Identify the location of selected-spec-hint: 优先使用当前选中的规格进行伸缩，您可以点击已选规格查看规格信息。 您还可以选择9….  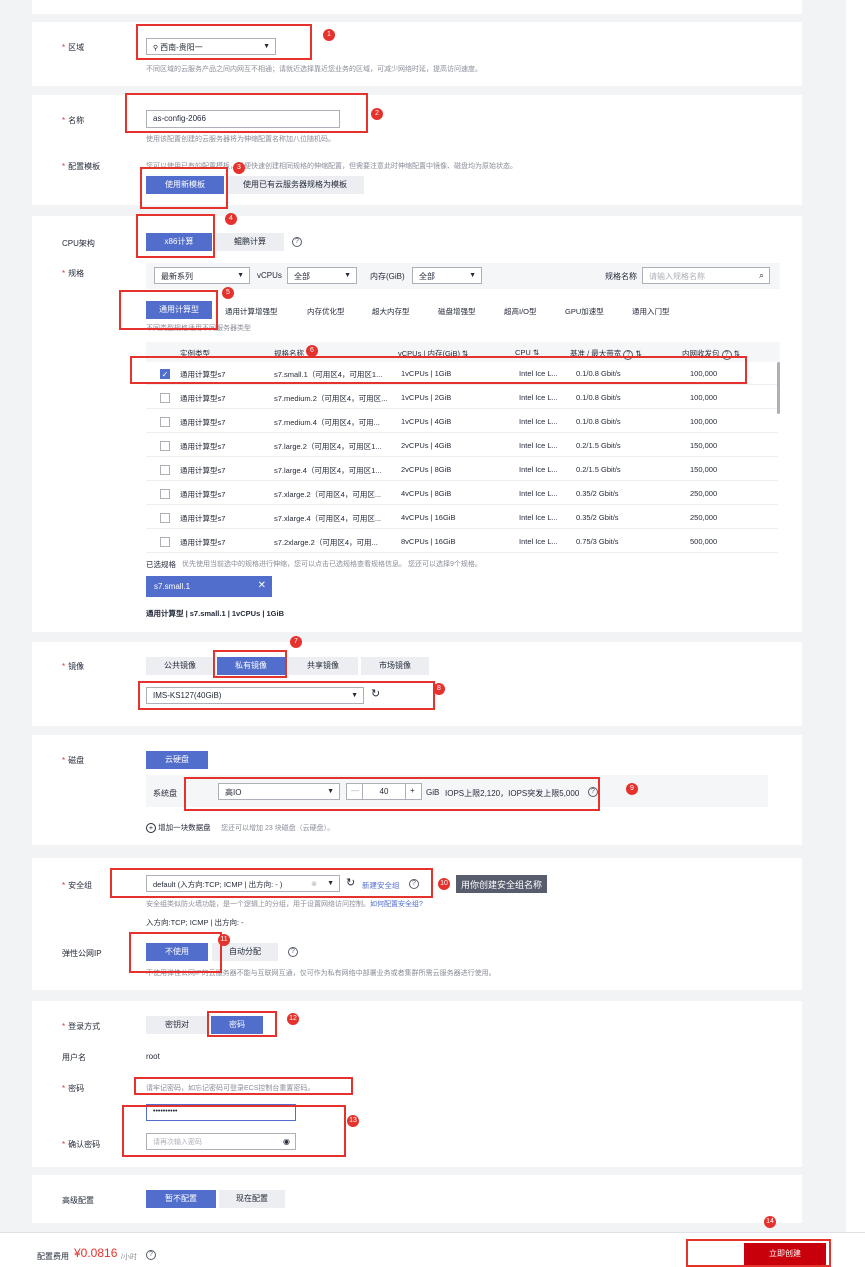
(332, 564).